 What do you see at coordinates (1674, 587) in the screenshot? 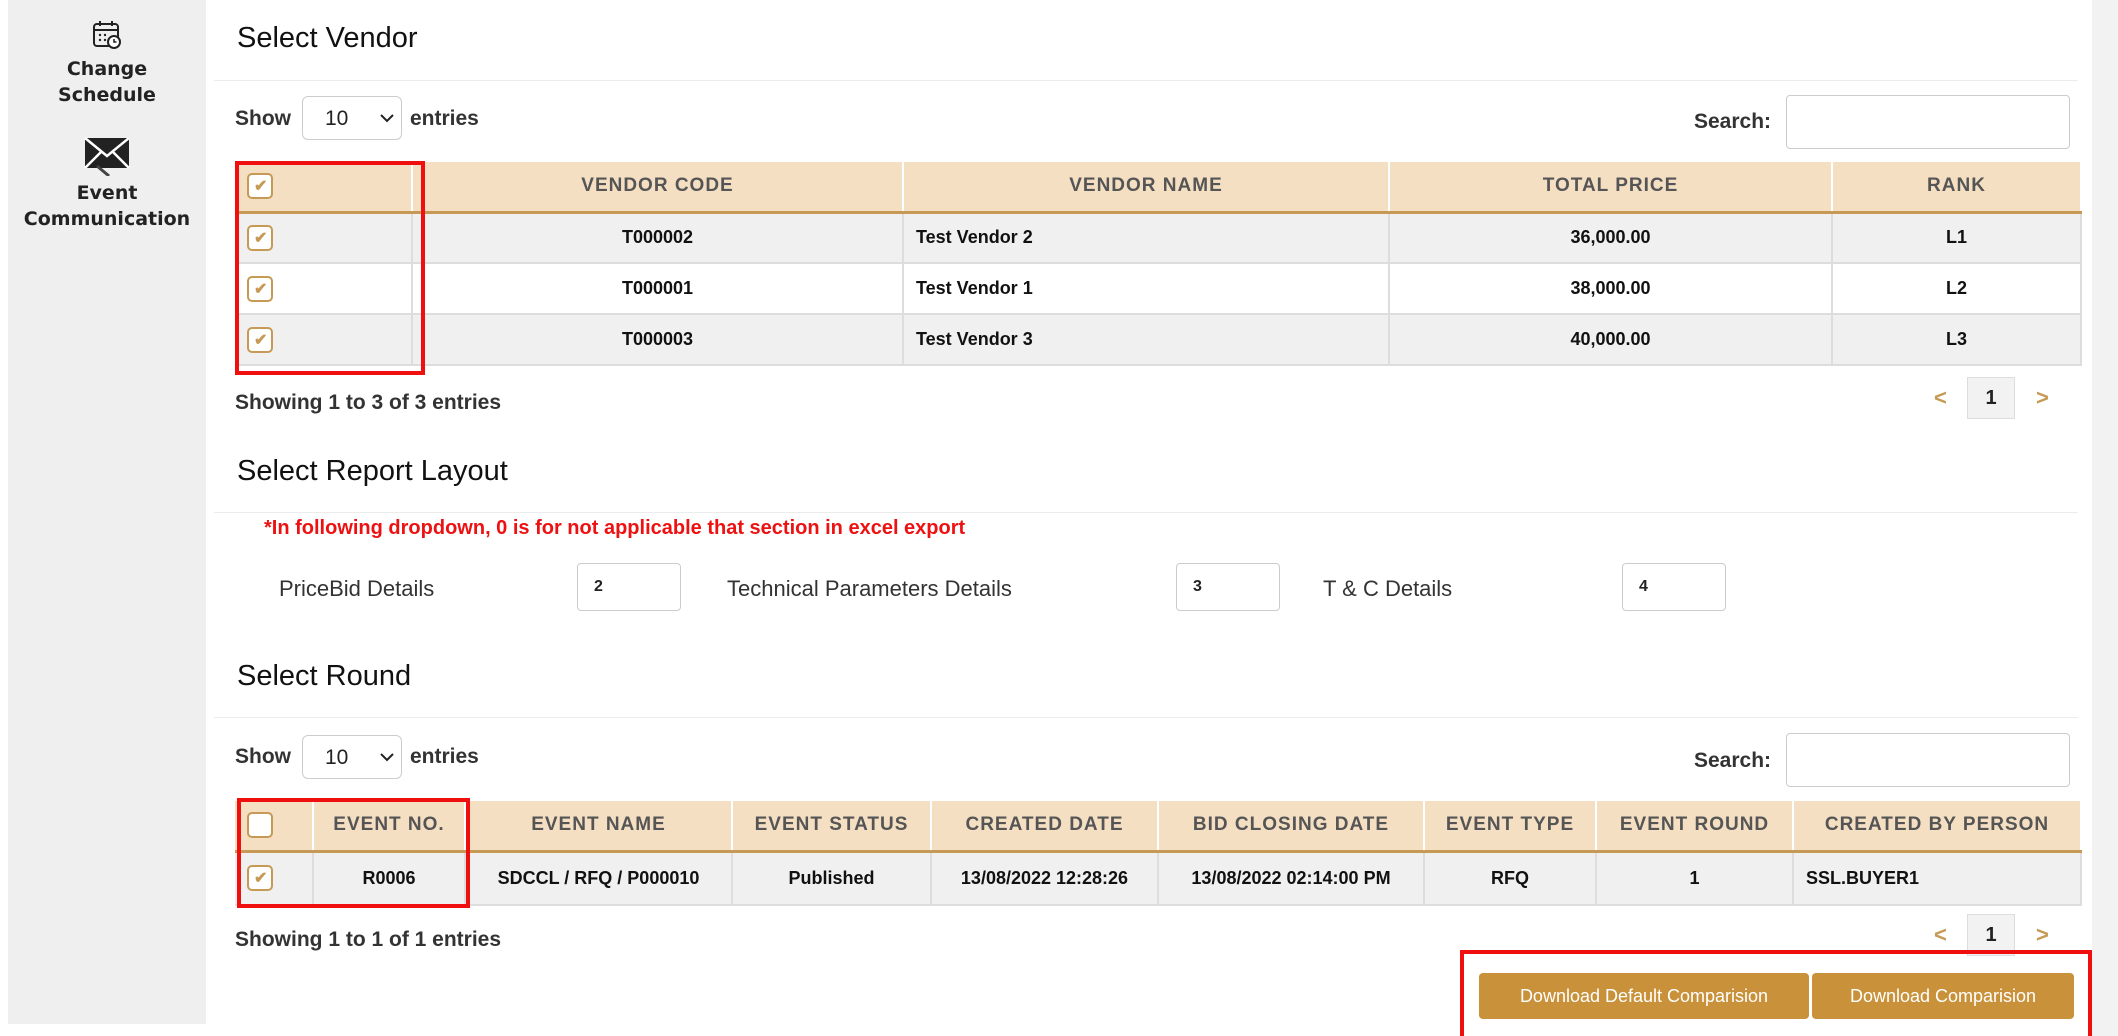
I see `tc-order-input: 4` at bounding box center [1674, 587].